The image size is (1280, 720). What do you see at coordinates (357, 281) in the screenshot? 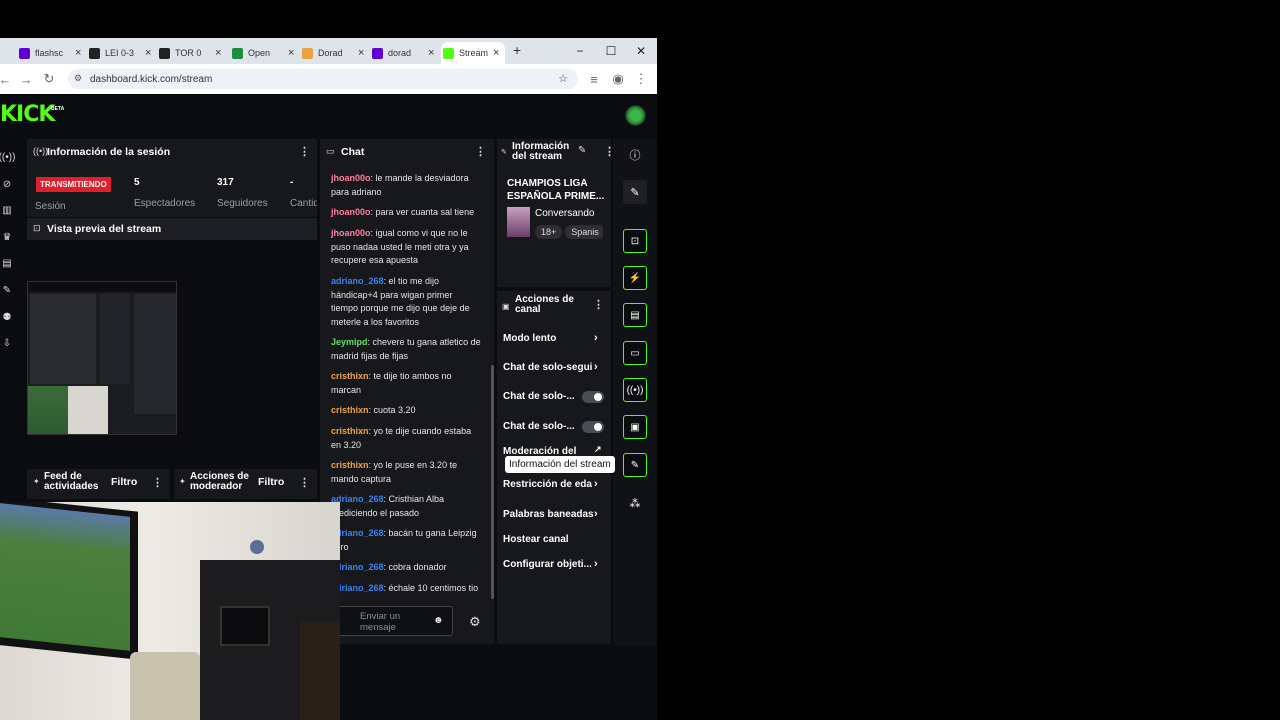
I see `chat-username: adriano_268` at bounding box center [357, 281].